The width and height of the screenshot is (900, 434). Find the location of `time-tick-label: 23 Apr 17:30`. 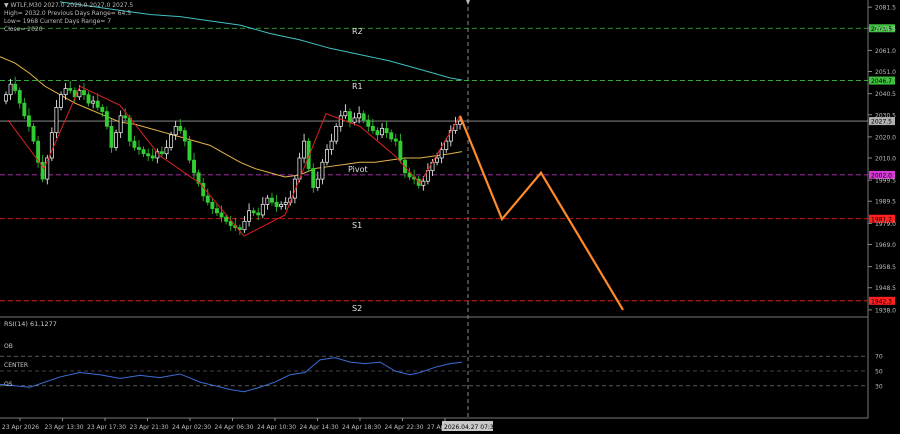

time-tick-label: 23 Apr 17:30 is located at coordinates (106, 427).